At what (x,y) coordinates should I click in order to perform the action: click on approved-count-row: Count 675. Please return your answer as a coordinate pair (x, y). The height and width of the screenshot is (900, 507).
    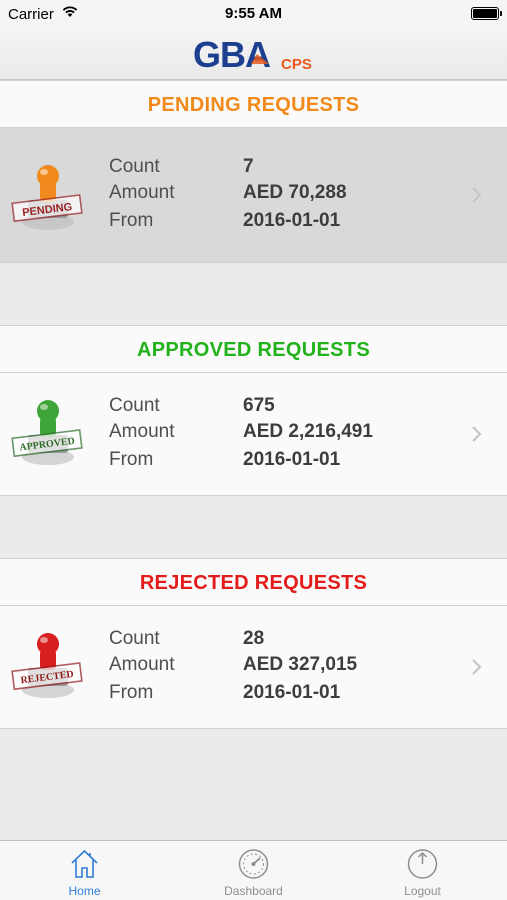
    Looking at the image, I should click on (192, 406).